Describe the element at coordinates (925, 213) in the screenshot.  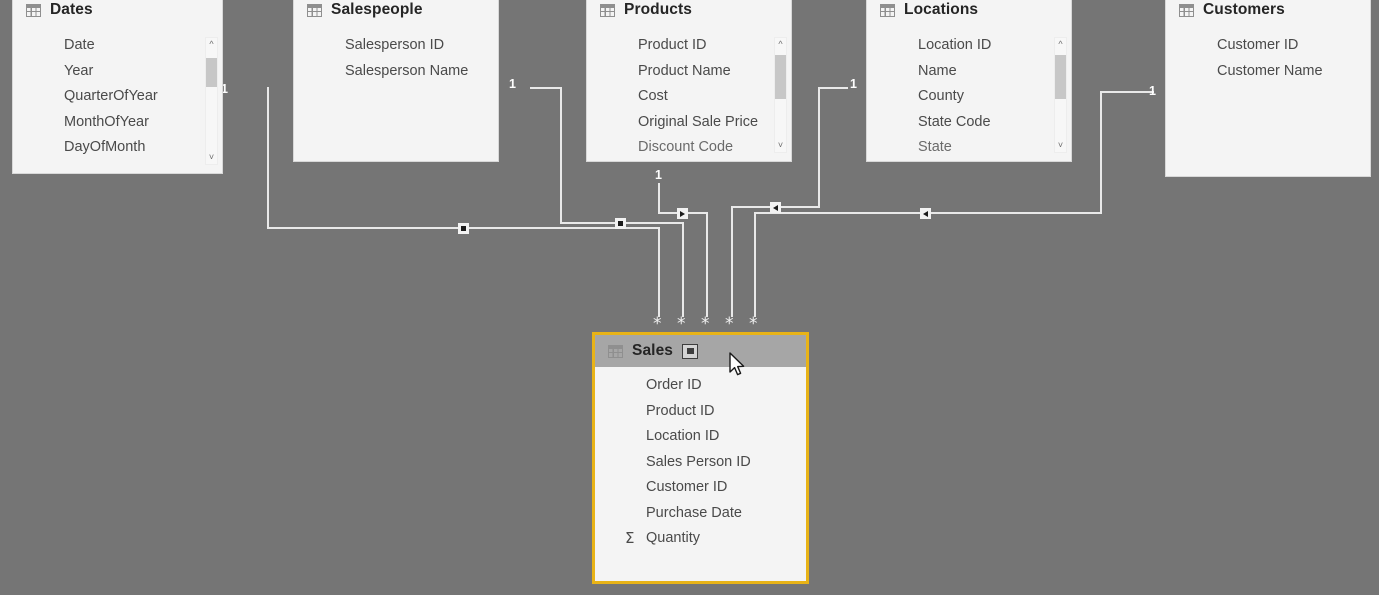
I see `crossfilter-marker-customers-sales` at that location.